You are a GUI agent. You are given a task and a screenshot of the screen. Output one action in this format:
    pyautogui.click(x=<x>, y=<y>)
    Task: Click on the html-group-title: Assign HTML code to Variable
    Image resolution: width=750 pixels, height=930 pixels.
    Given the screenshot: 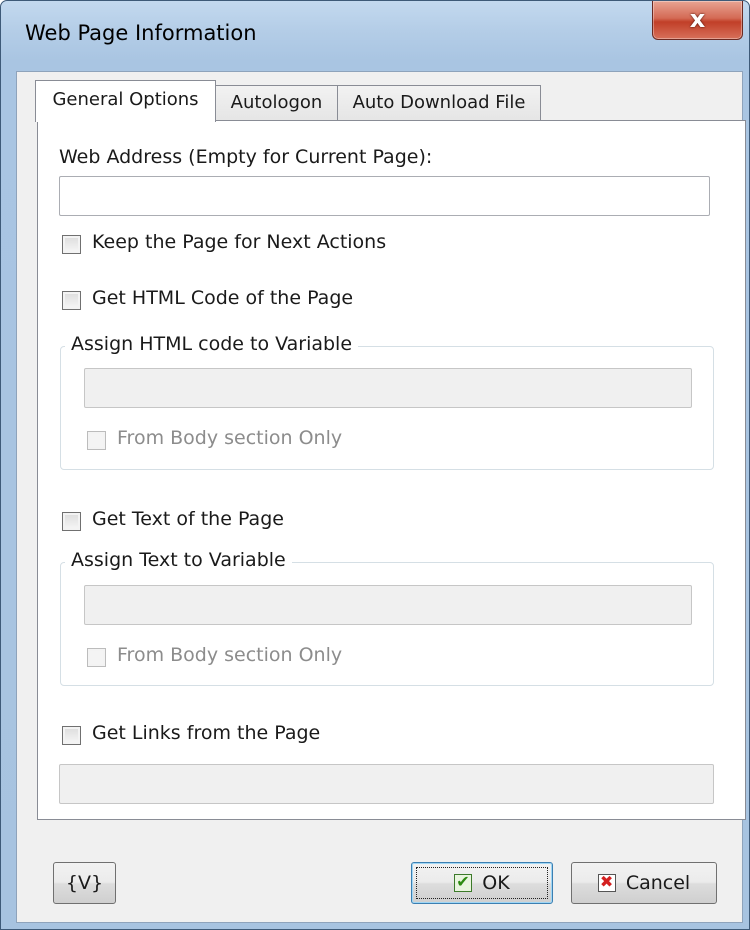 What is the action you would take?
    pyautogui.click(x=212, y=344)
    